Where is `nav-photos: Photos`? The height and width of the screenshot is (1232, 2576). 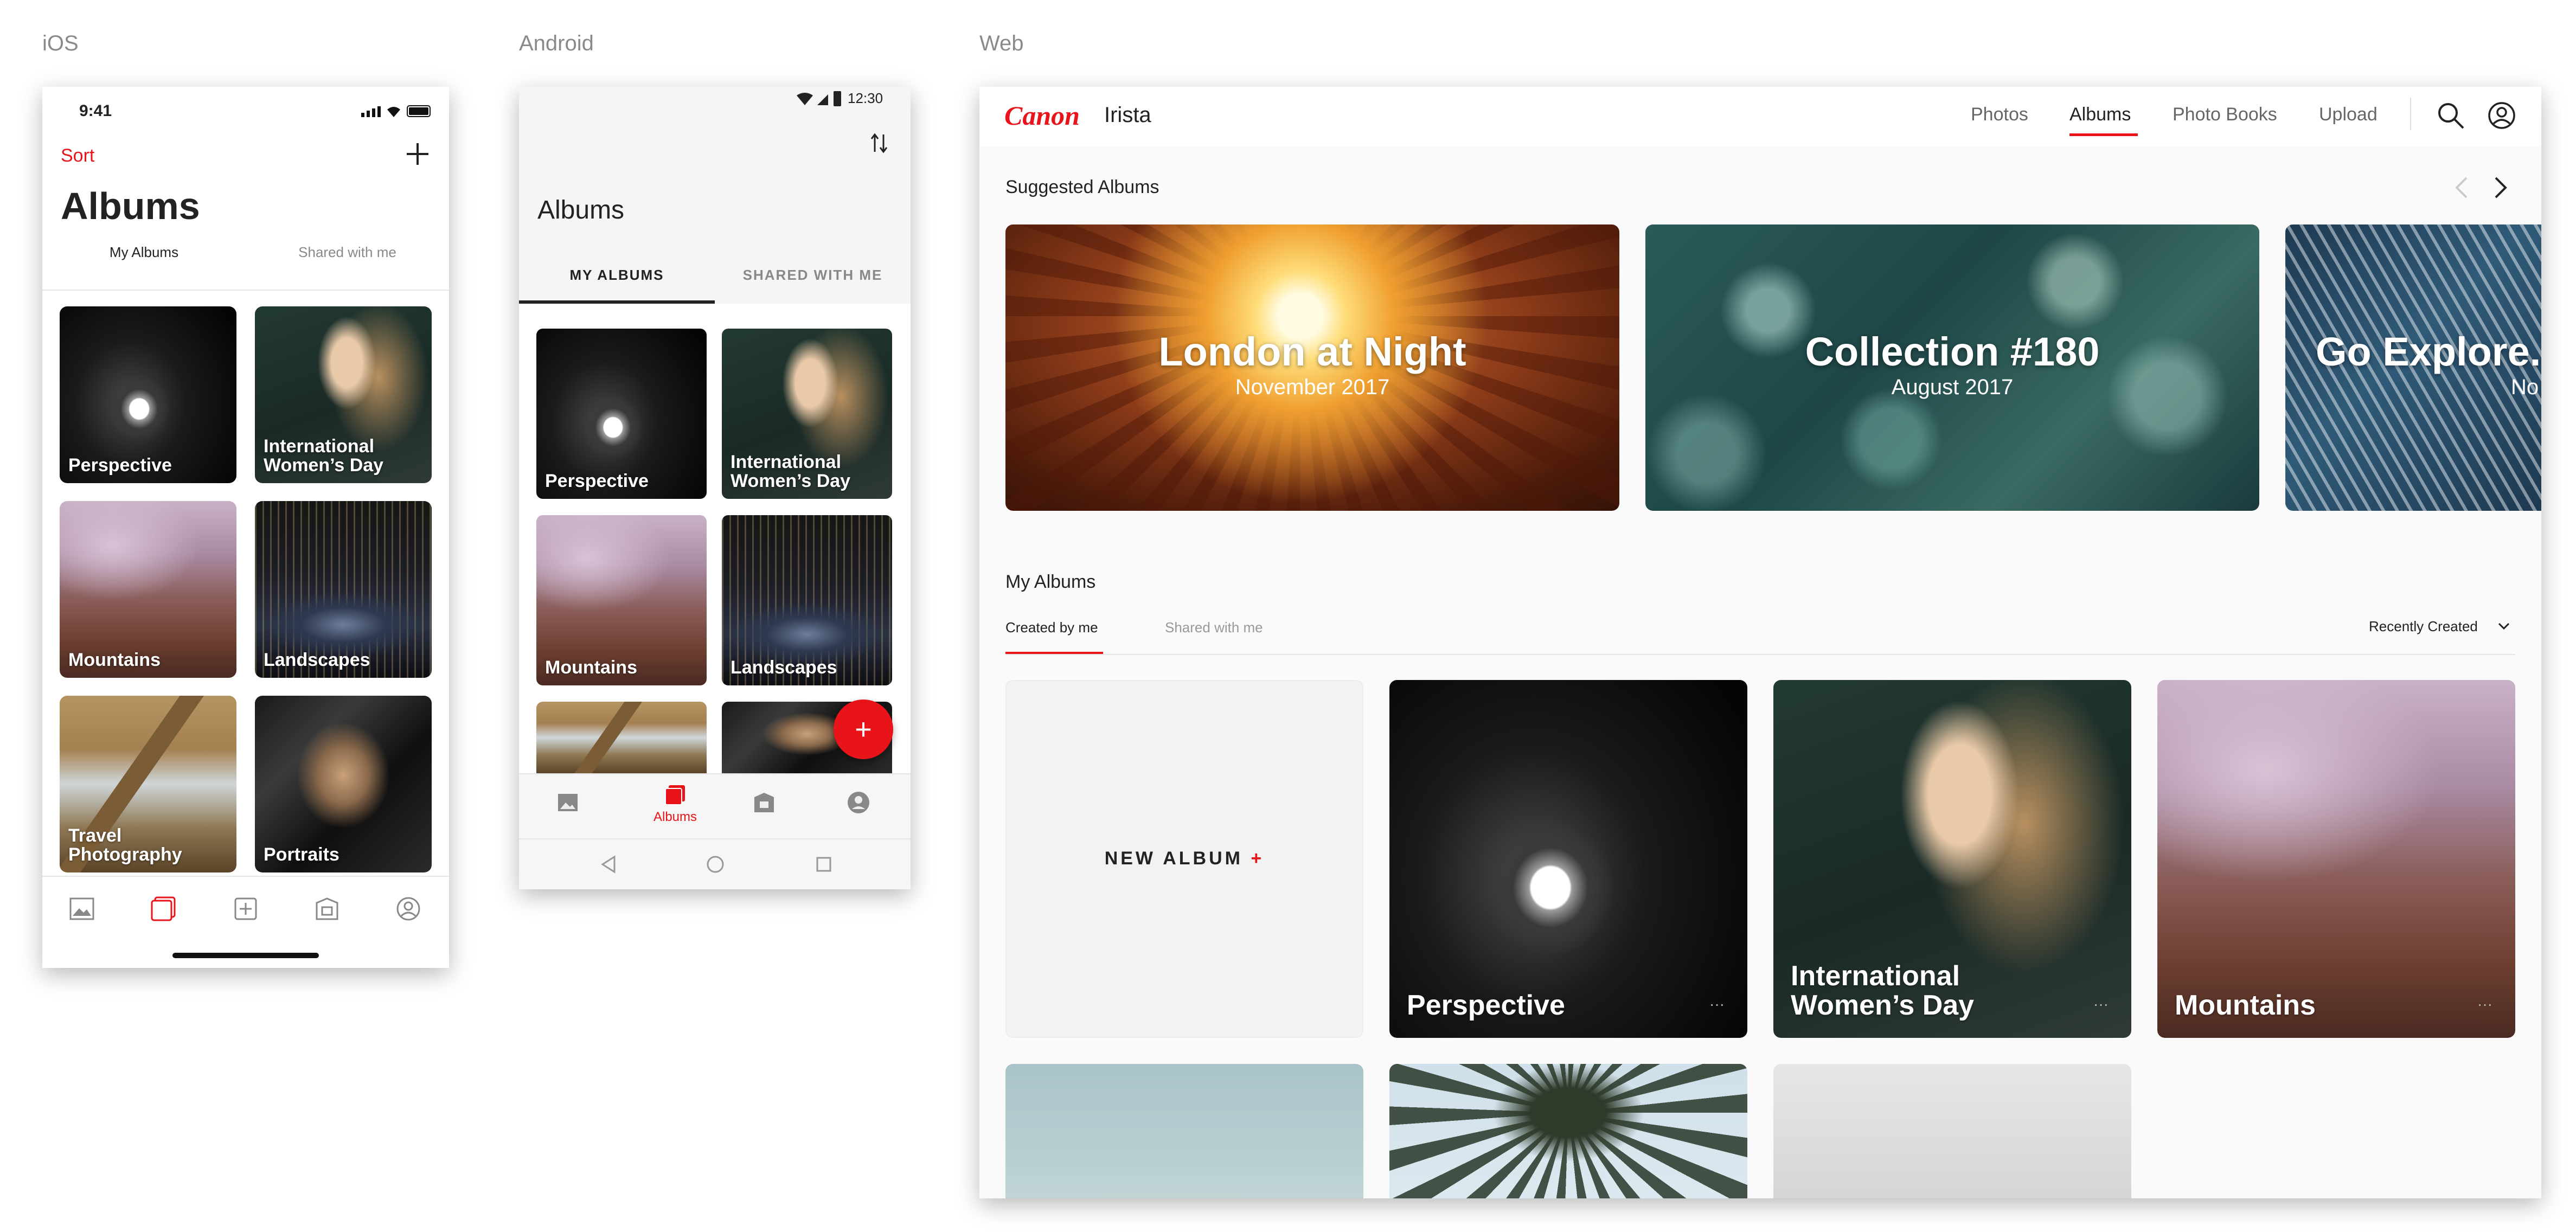 nav-photos: Photos is located at coordinates (1999, 114).